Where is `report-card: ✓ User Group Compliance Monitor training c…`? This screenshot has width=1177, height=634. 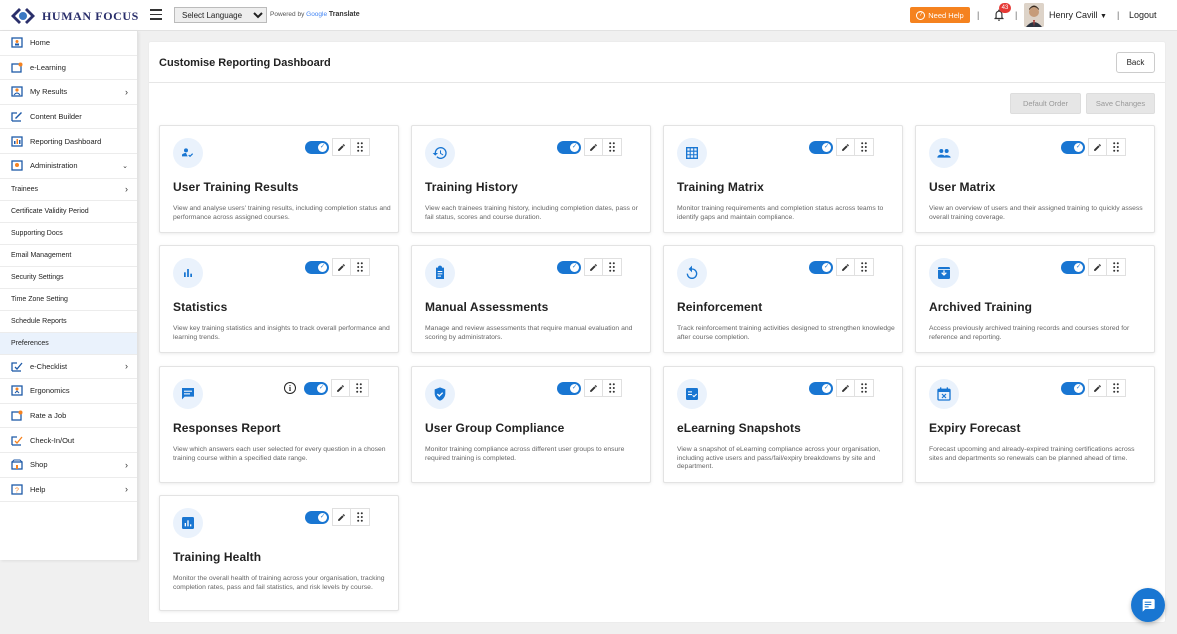 report-card: ✓ User Group Compliance Monitor training c… is located at coordinates (531, 424).